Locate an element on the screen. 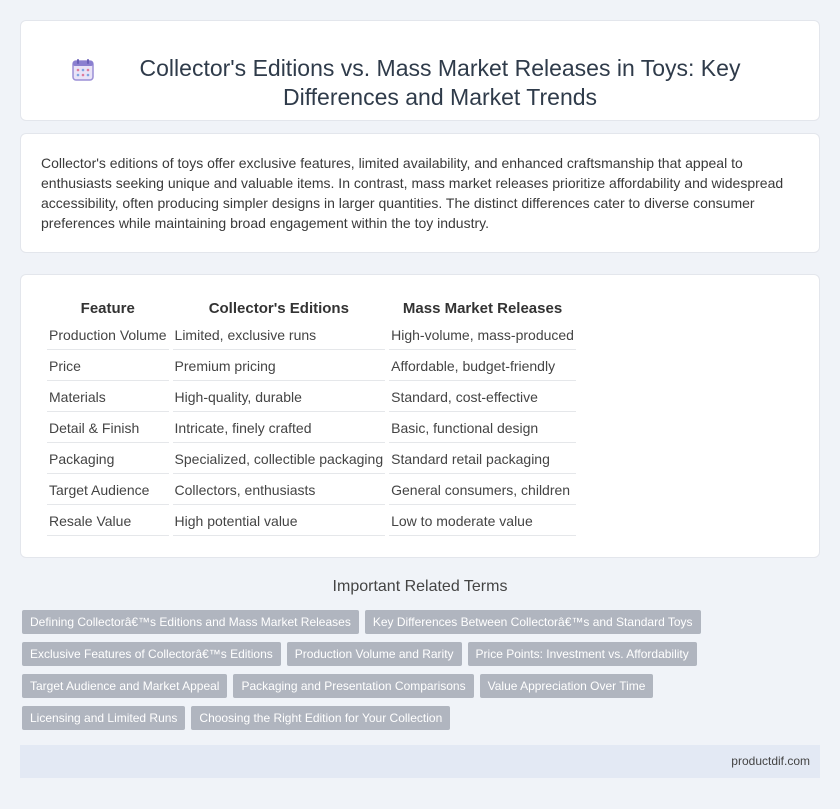 This screenshot has height=809, width=840. table-cell: Resale Value is located at coordinates (108, 521).